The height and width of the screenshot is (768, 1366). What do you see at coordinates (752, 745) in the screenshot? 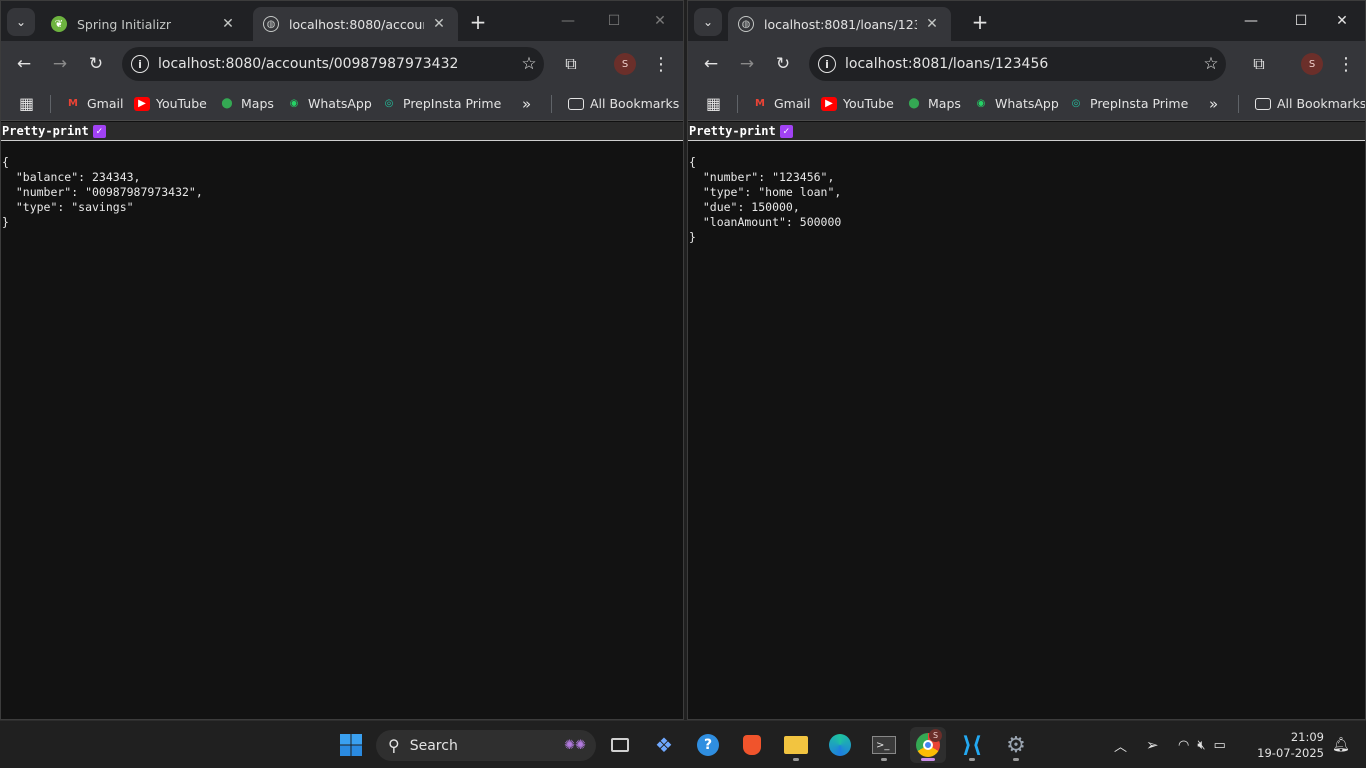
I see `brave-button` at bounding box center [752, 745].